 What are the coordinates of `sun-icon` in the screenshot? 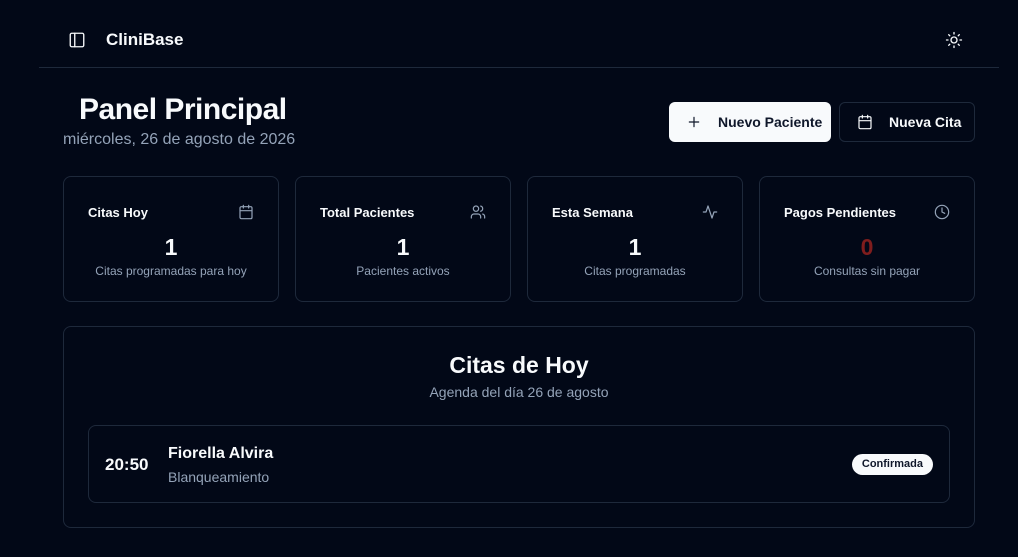 It's located at (954, 40).